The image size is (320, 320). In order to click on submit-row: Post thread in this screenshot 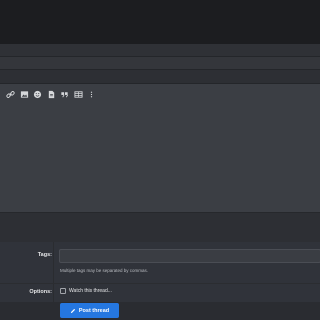, I will do `click(160, 311)`.